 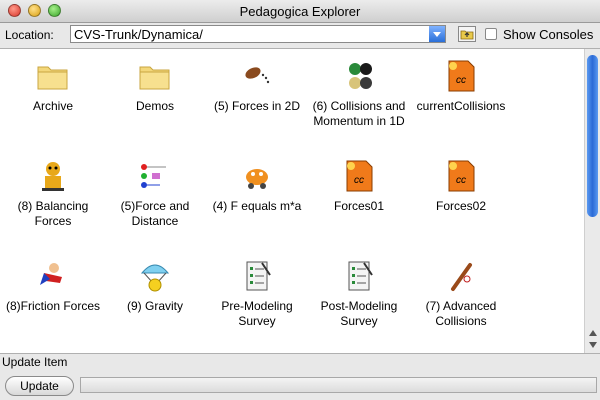 I want to click on file-item-label: Forces01, so click(x=359, y=206).